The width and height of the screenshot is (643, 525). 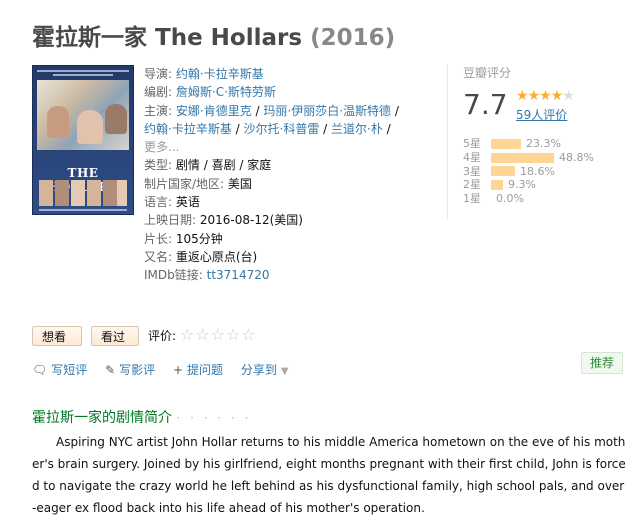 What do you see at coordinates (89, 38) in the screenshot?
I see `title-cn: 霍拉斯一家` at bounding box center [89, 38].